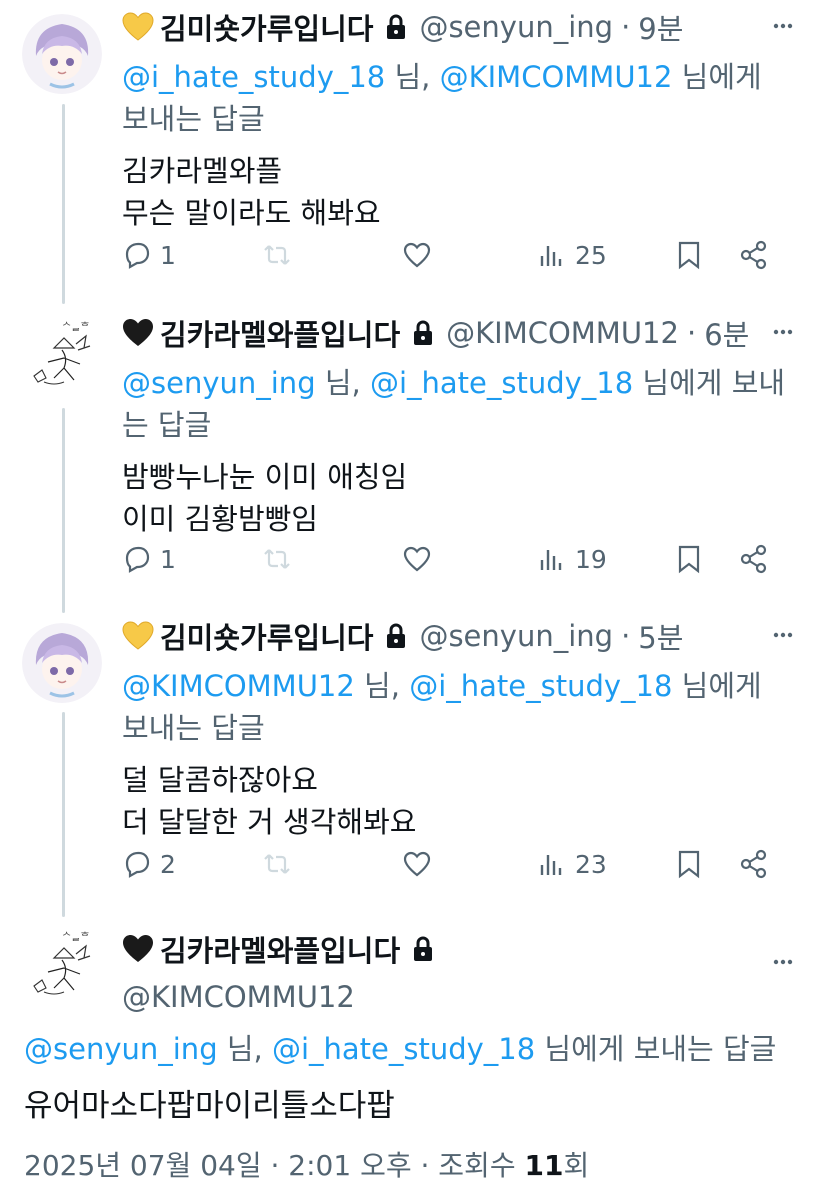 The height and width of the screenshot is (1200, 815). I want to click on timestamp: 5분, so click(660, 636).